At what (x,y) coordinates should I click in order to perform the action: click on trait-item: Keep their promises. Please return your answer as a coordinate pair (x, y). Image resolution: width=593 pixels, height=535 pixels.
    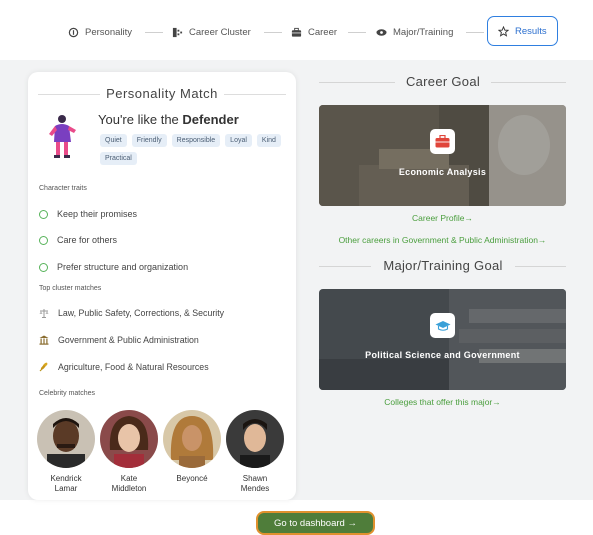
    Looking at the image, I should click on (88, 214).